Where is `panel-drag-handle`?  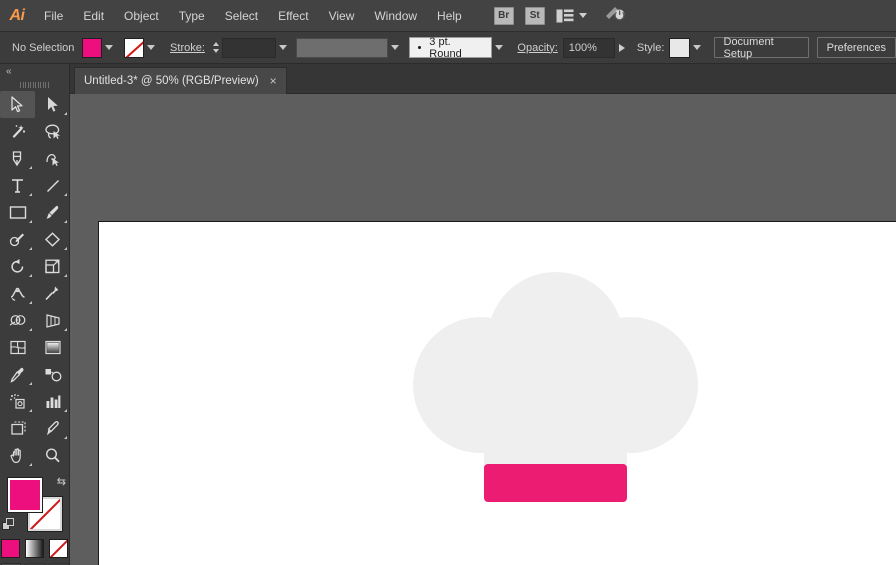 panel-drag-handle is located at coordinates (34, 85).